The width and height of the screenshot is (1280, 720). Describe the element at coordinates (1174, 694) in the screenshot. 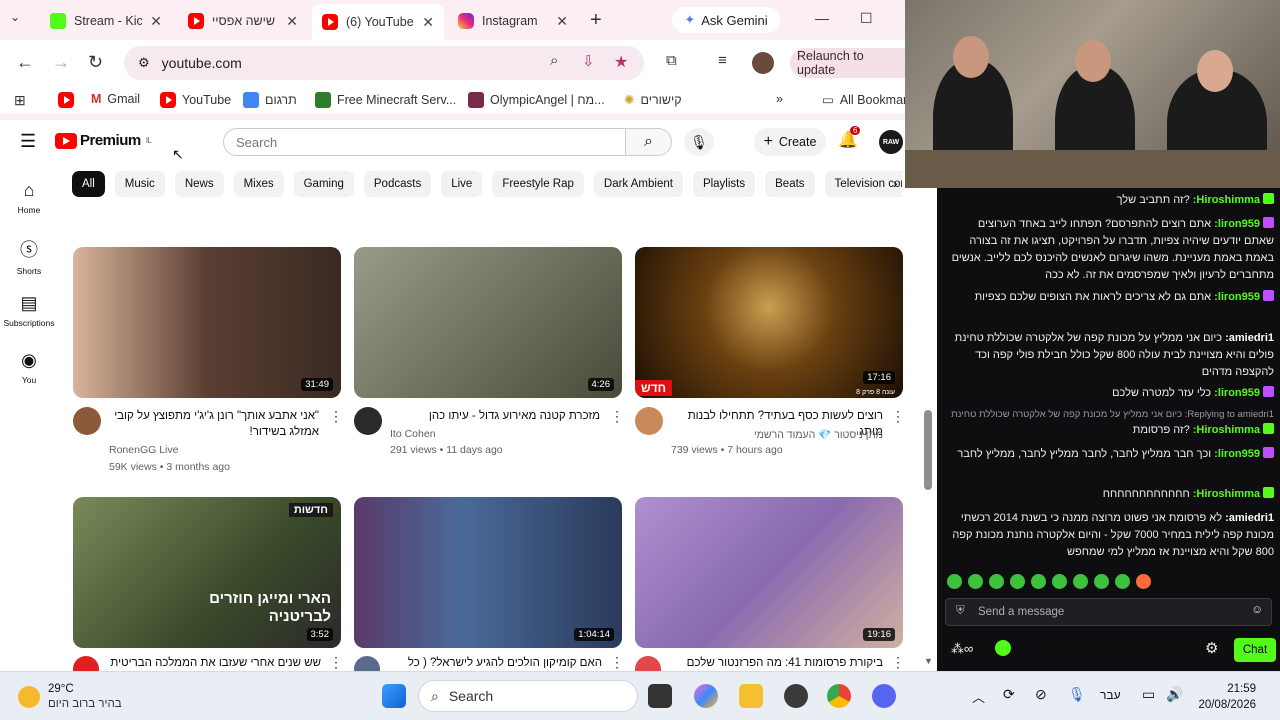

I see `volume-icon: 🔊` at that location.